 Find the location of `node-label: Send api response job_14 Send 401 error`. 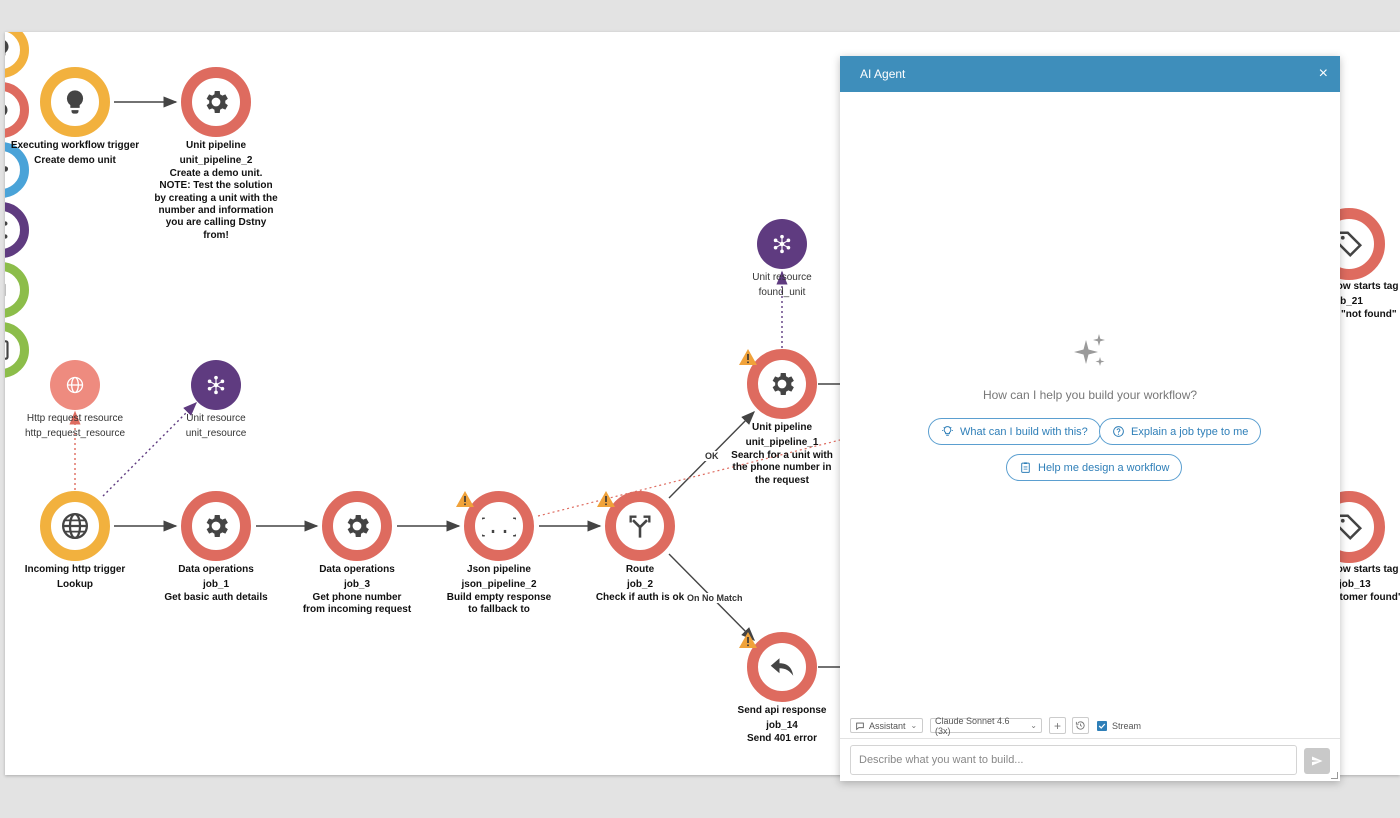

node-label: Send api response job_14 Send 401 error is located at coordinates (782, 725).